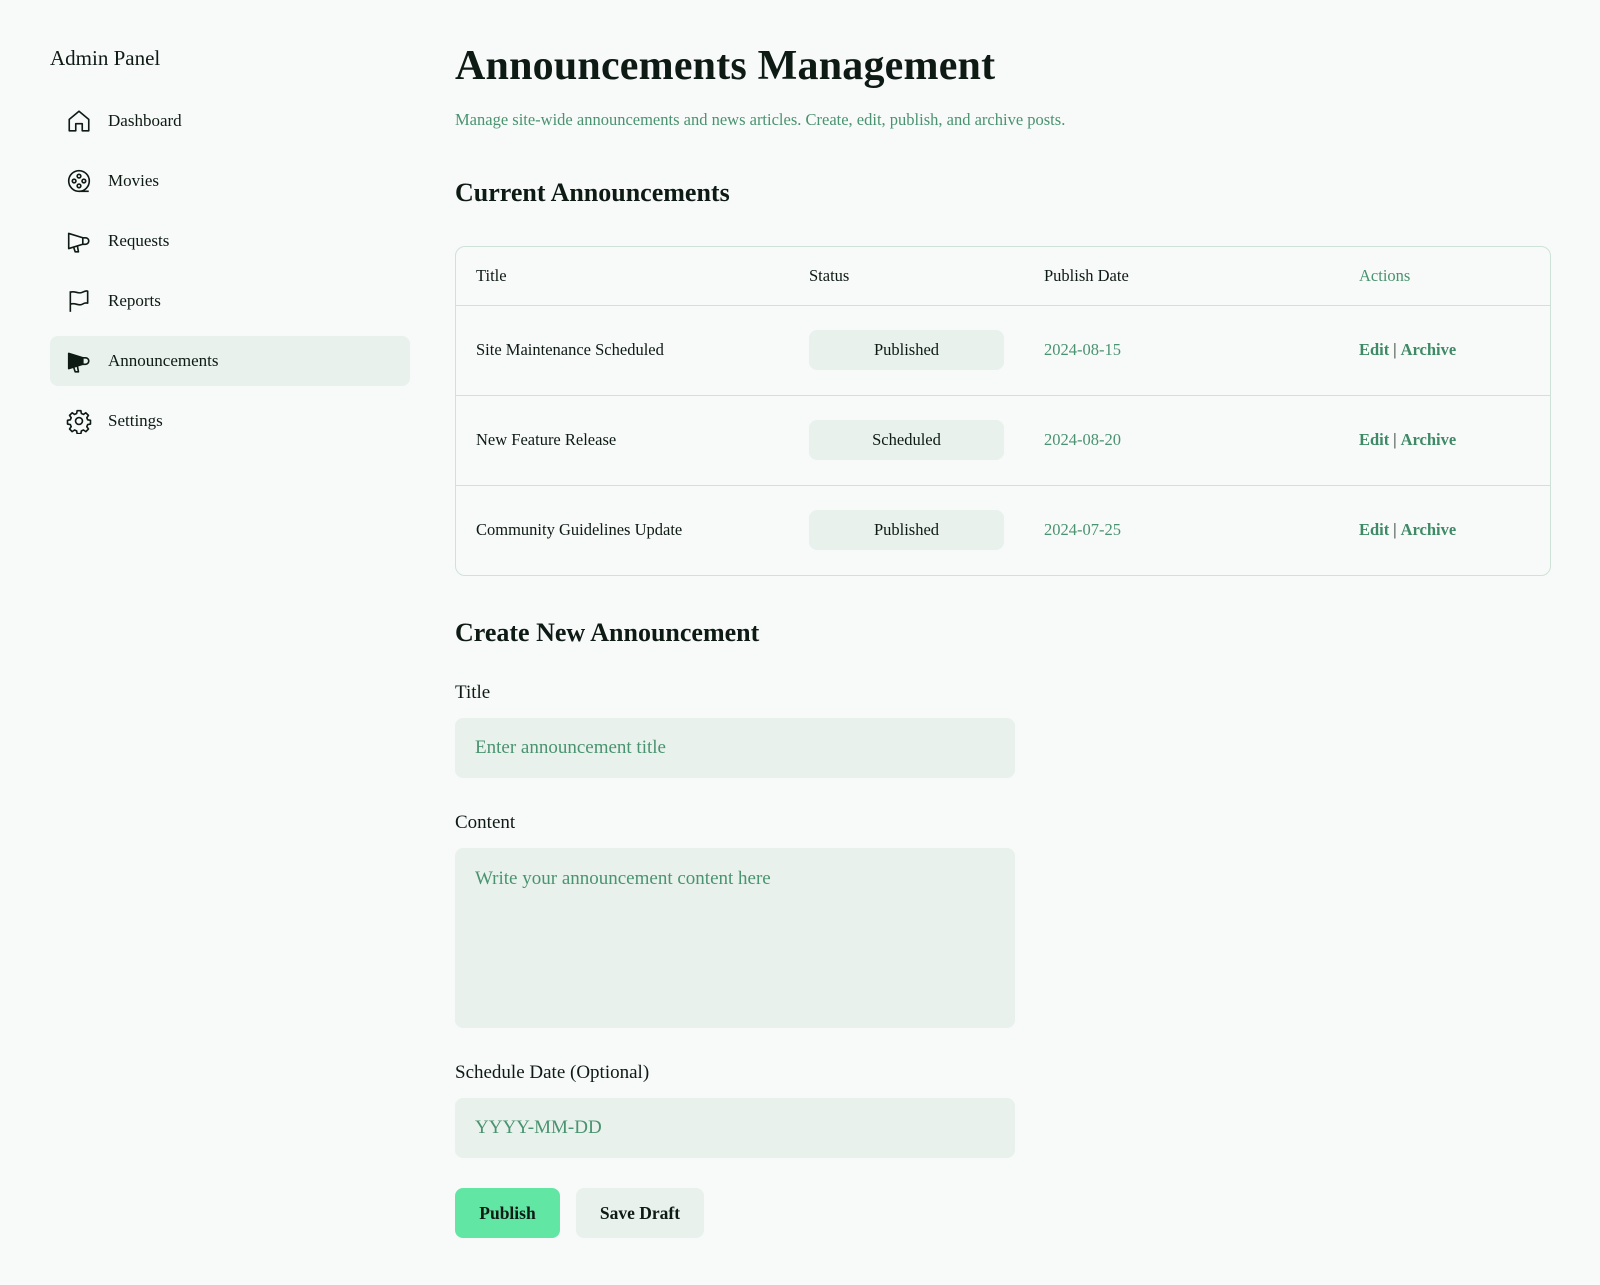  Describe the element at coordinates (735, 938) in the screenshot. I see `content-textarea` at that location.